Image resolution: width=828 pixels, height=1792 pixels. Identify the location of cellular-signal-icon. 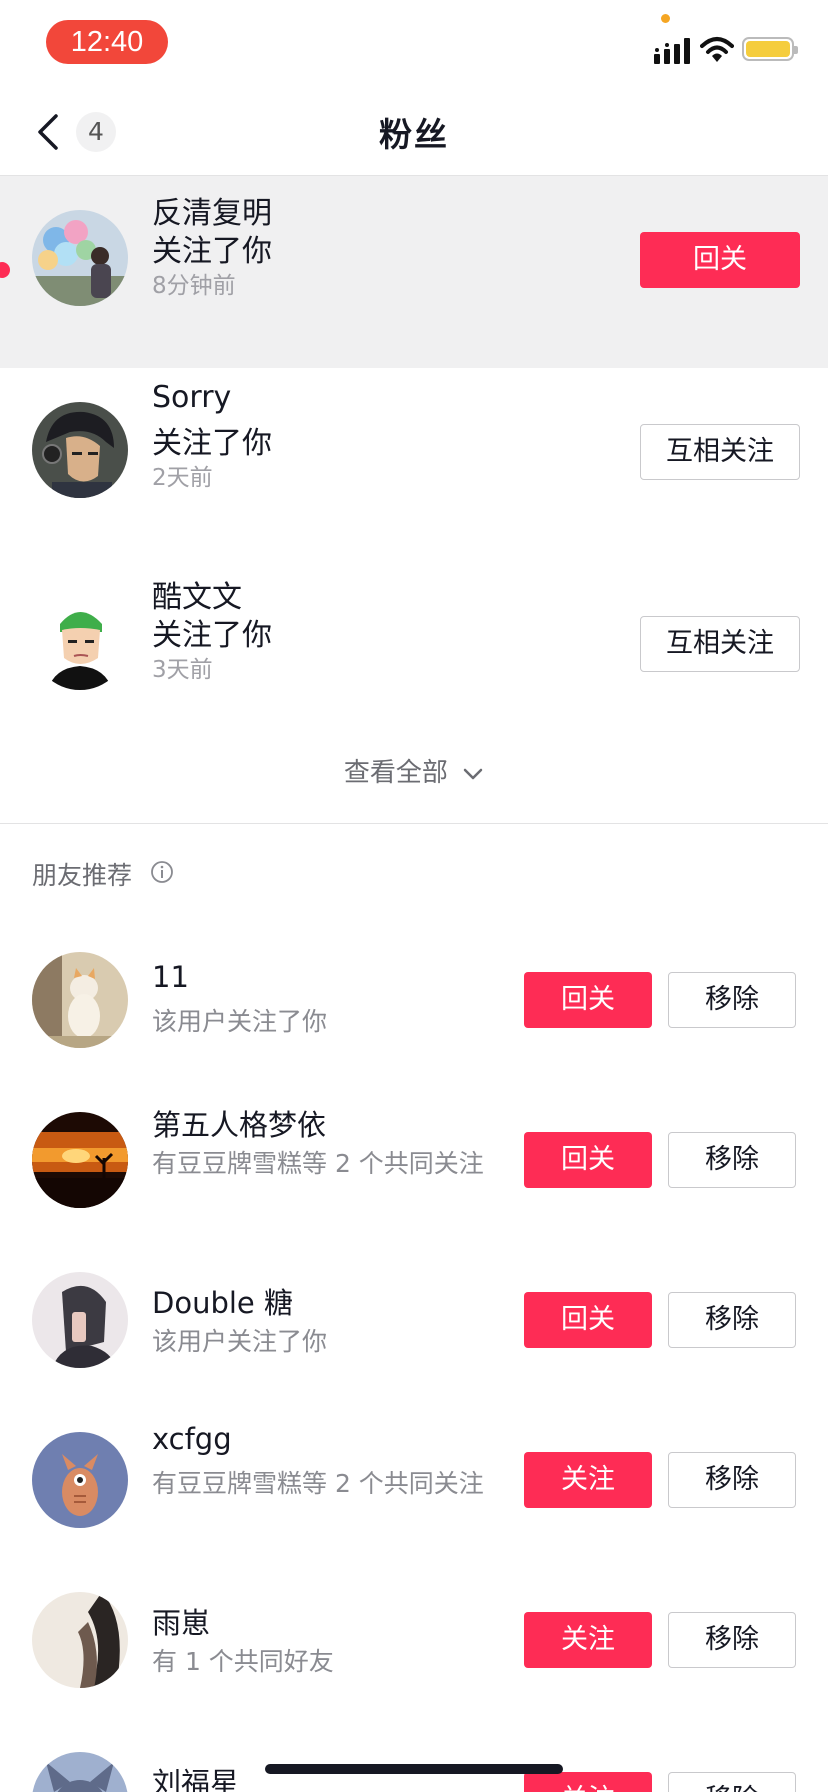
(672, 51).